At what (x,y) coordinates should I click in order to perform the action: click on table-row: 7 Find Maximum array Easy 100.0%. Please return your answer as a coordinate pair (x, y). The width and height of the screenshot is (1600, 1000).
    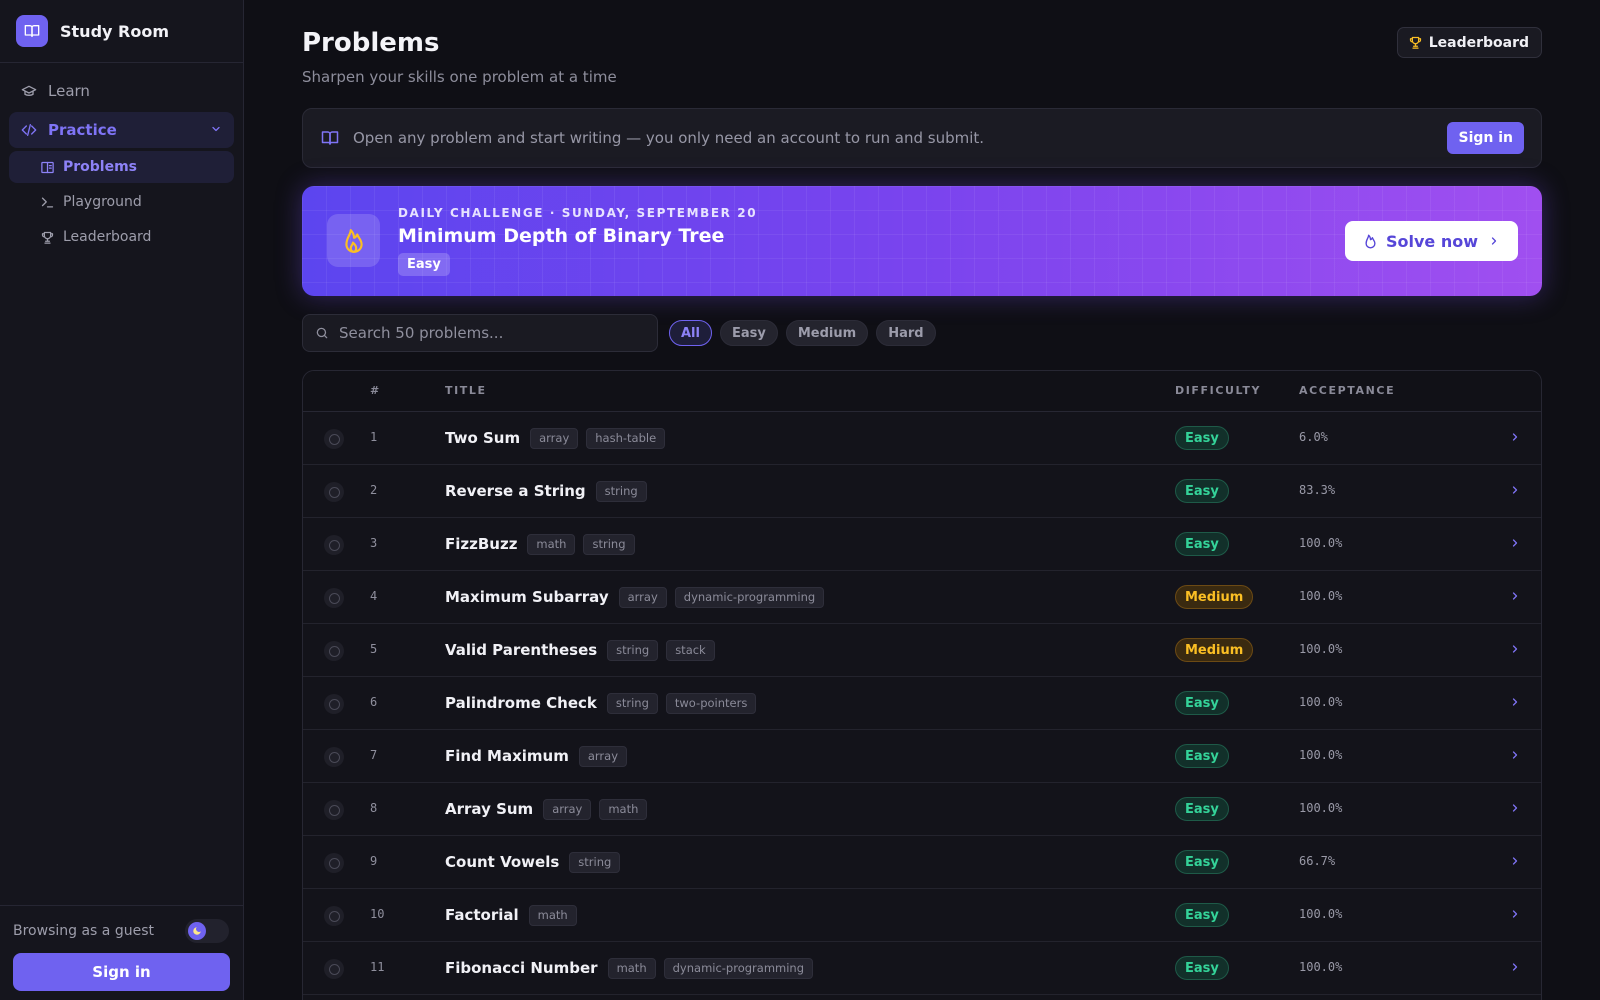
    Looking at the image, I should click on (922, 756).